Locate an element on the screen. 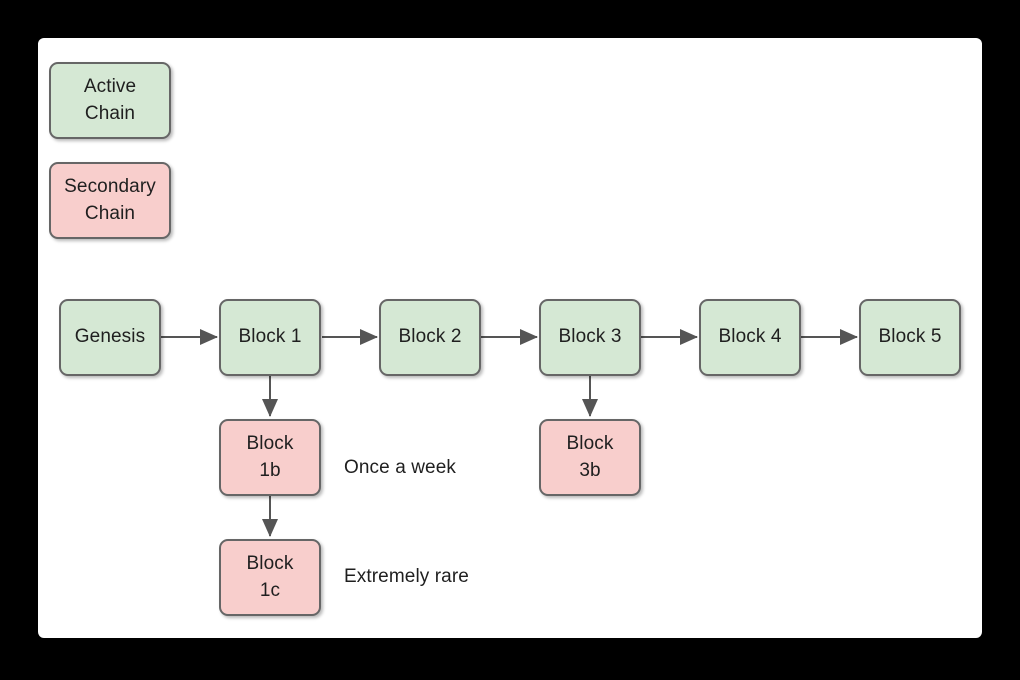 The height and width of the screenshot is (680, 1020). block-4: Block 4 is located at coordinates (750, 337).